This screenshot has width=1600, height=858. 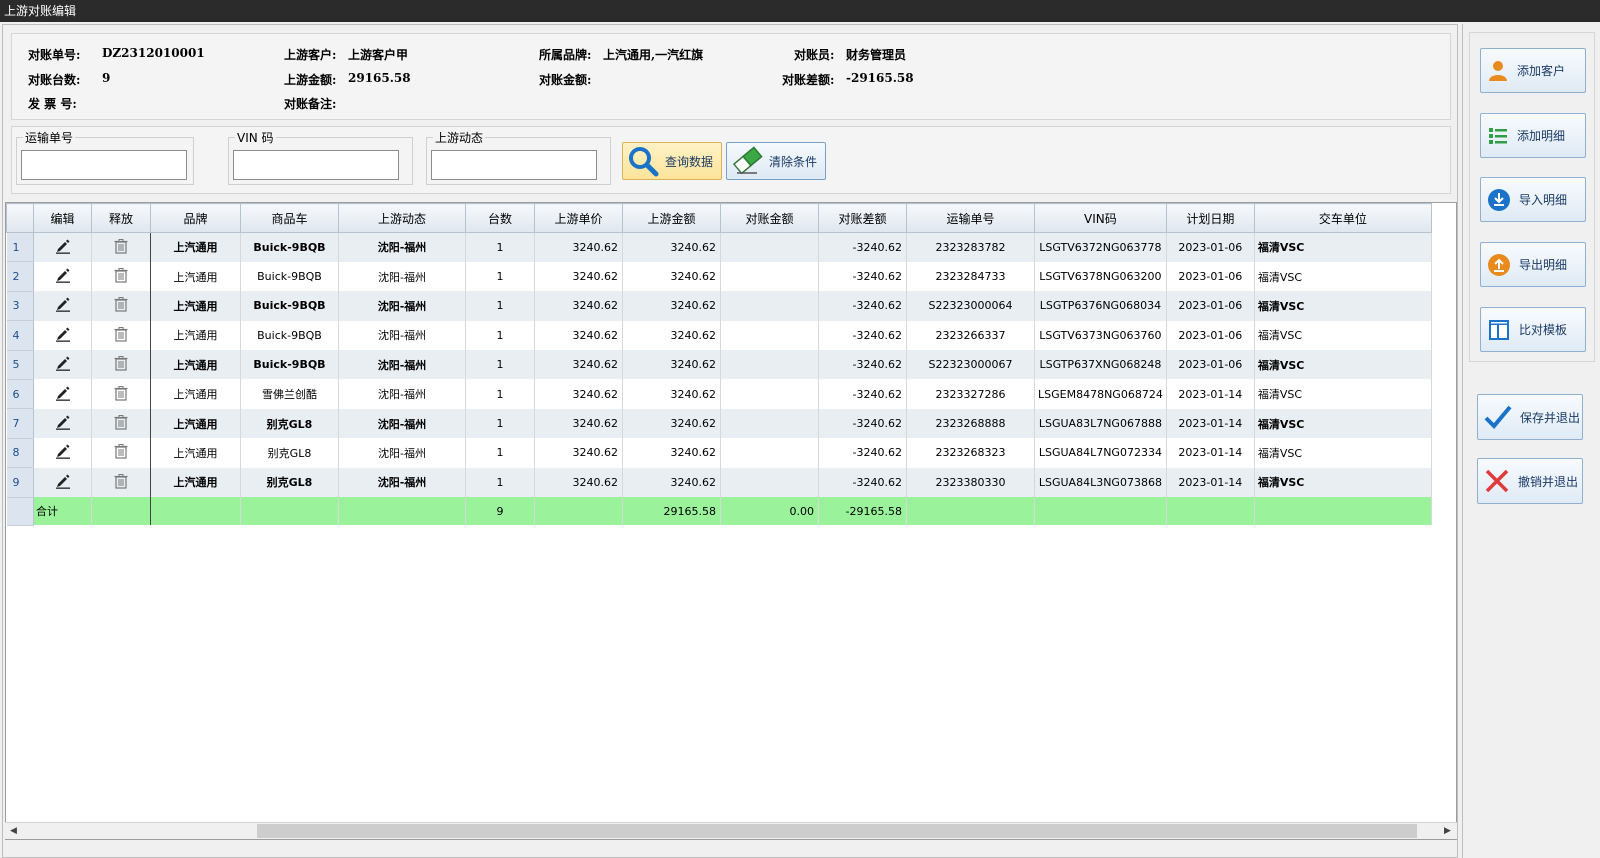 What do you see at coordinates (671, 335) in the screenshot?
I see `amount-cell: 3240.62` at bounding box center [671, 335].